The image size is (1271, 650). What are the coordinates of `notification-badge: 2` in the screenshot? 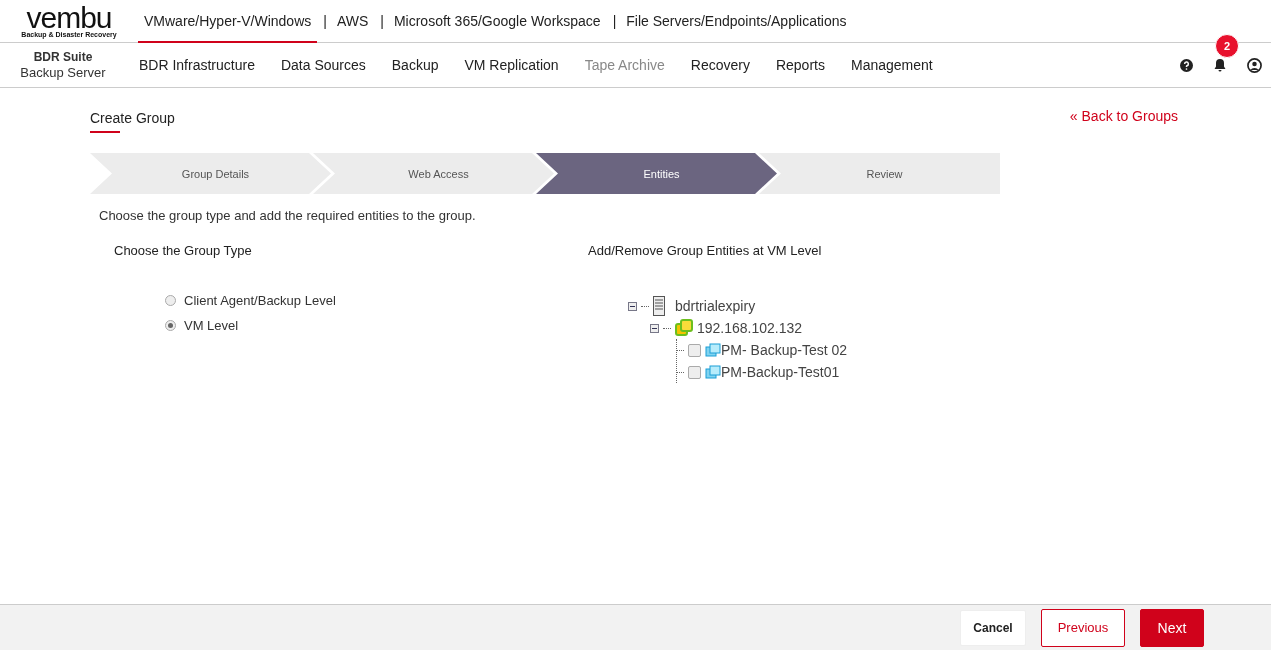 It's located at (1227, 46).